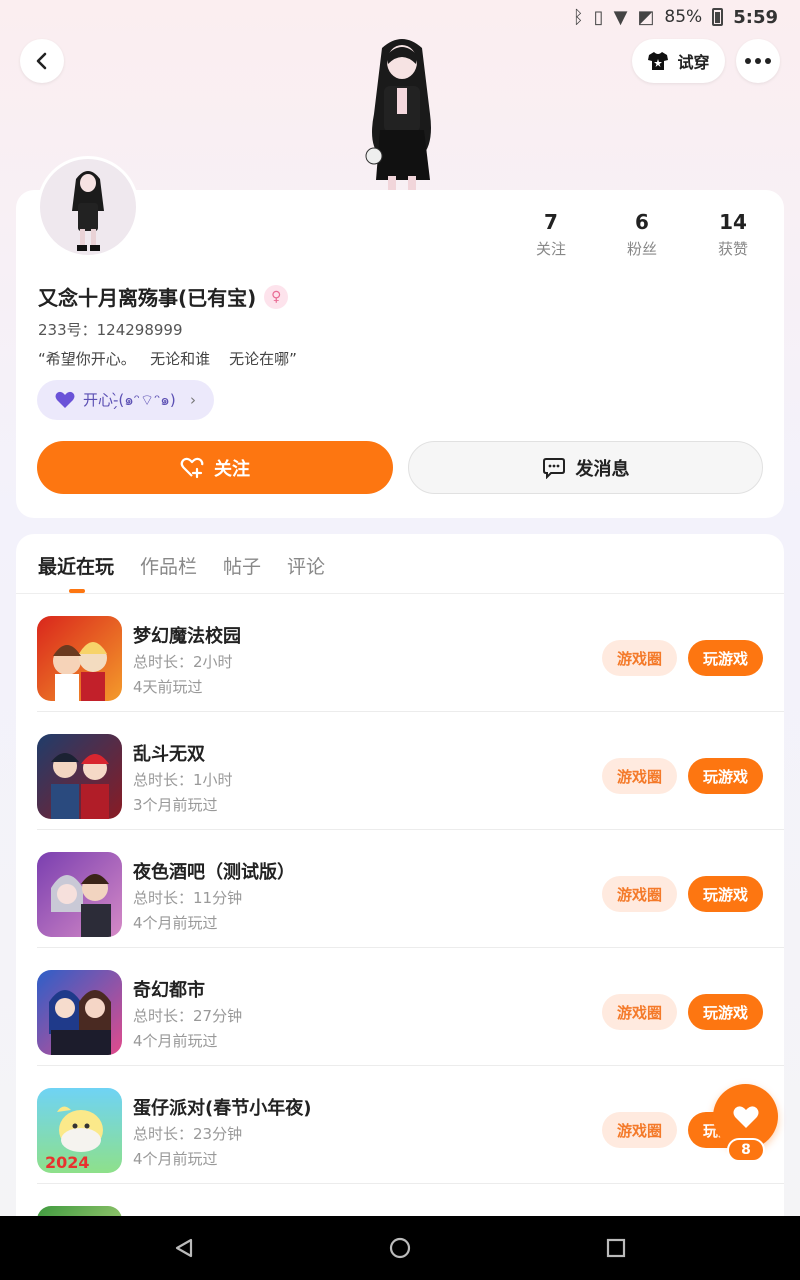 Image resolution: width=800 pixels, height=1280 pixels. I want to click on tab-works: 作品栏, so click(168, 572).